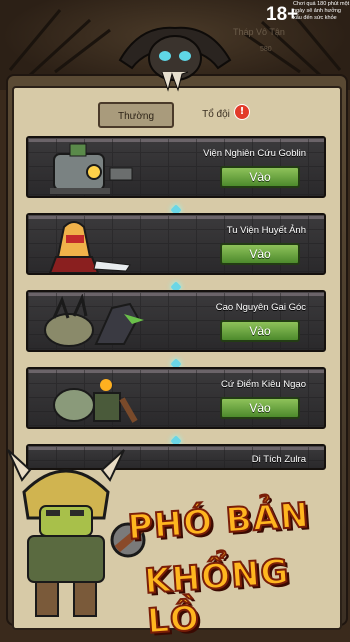 Image resolution: width=350 pixels, height=642 pixels. I want to click on dungeon-card: Tu Viện Huyết Ảnh Vào, so click(176, 244).